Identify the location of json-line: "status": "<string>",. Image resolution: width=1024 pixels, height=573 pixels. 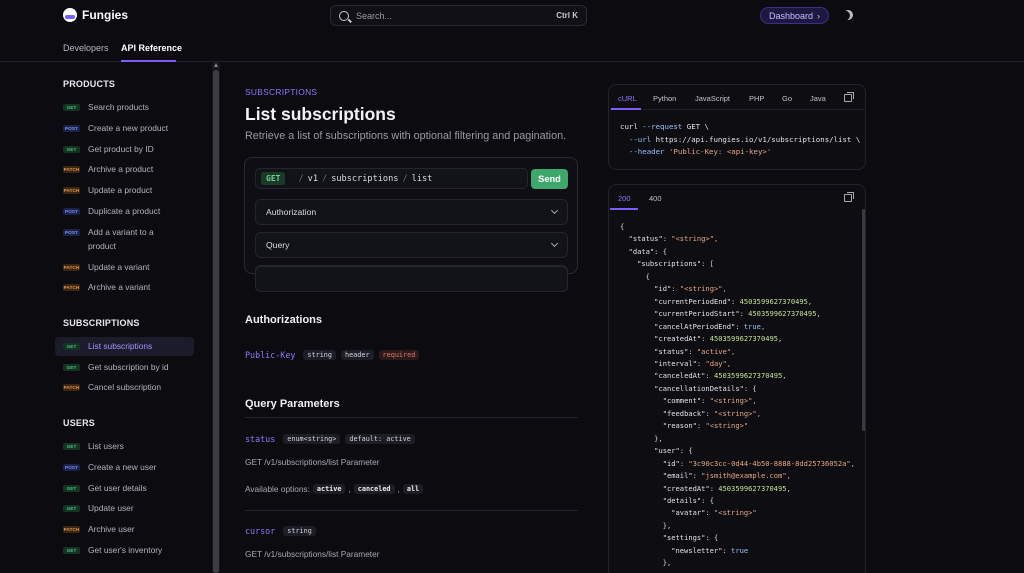
(673, 239).